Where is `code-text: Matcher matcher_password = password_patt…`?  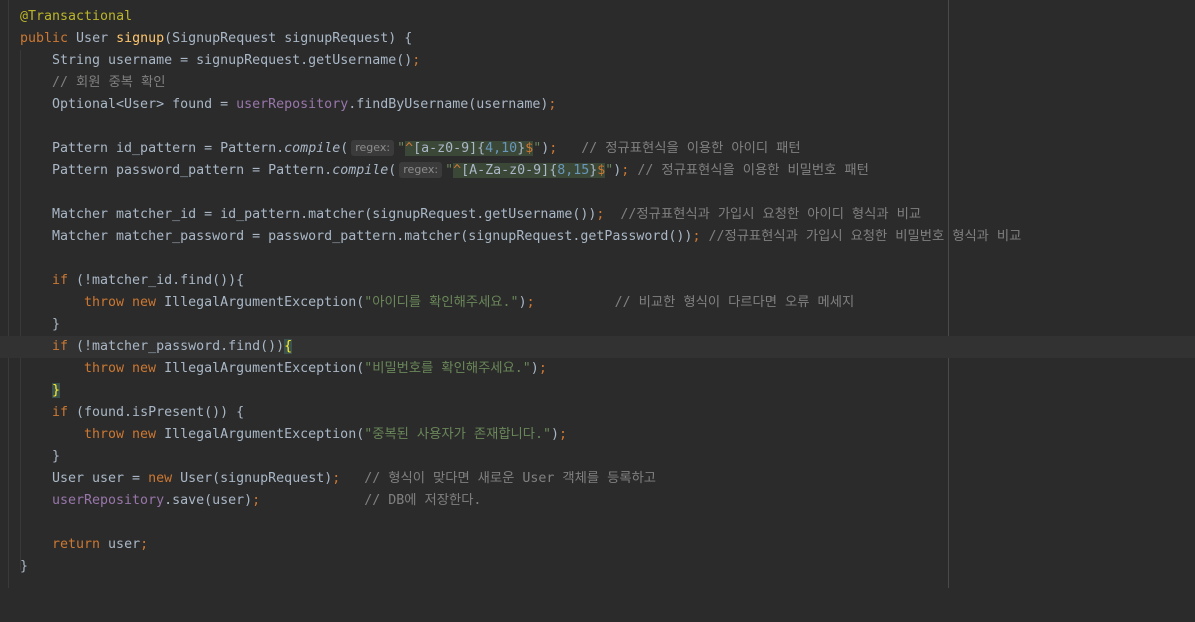 code-text: Matcher matcher_password = password_patt… is located at coordinates (372, 236).